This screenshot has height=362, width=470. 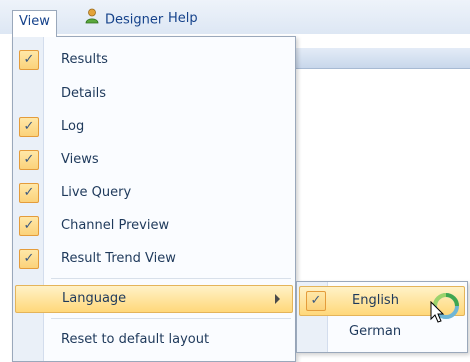 I want to click on menu-item-label: Views, so click(x=80, y=159).